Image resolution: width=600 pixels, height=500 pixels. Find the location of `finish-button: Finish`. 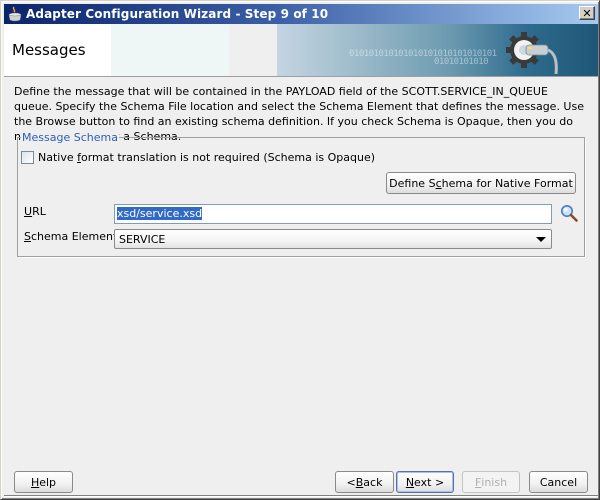

finish-button: Finish is located at coordinates (491, 482).